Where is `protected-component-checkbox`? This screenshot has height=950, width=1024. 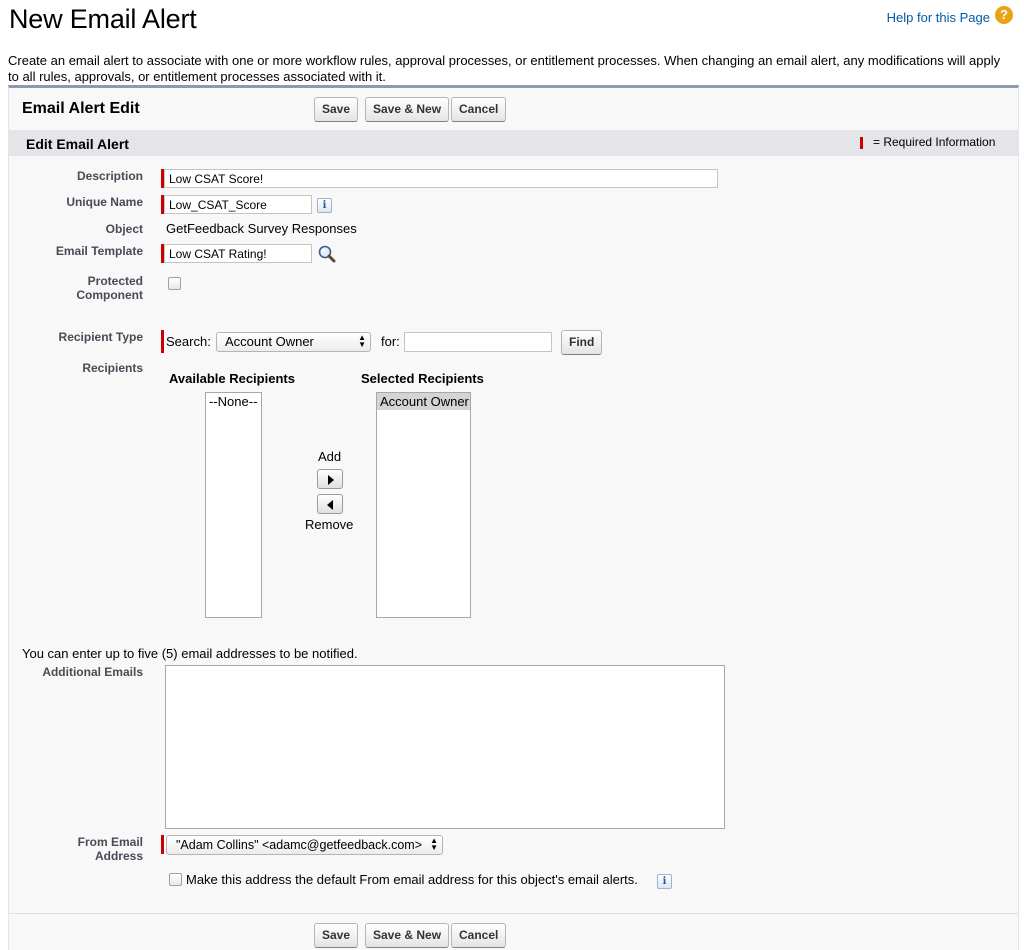 protected-component-checkbox is located at coordinates (174, 283).